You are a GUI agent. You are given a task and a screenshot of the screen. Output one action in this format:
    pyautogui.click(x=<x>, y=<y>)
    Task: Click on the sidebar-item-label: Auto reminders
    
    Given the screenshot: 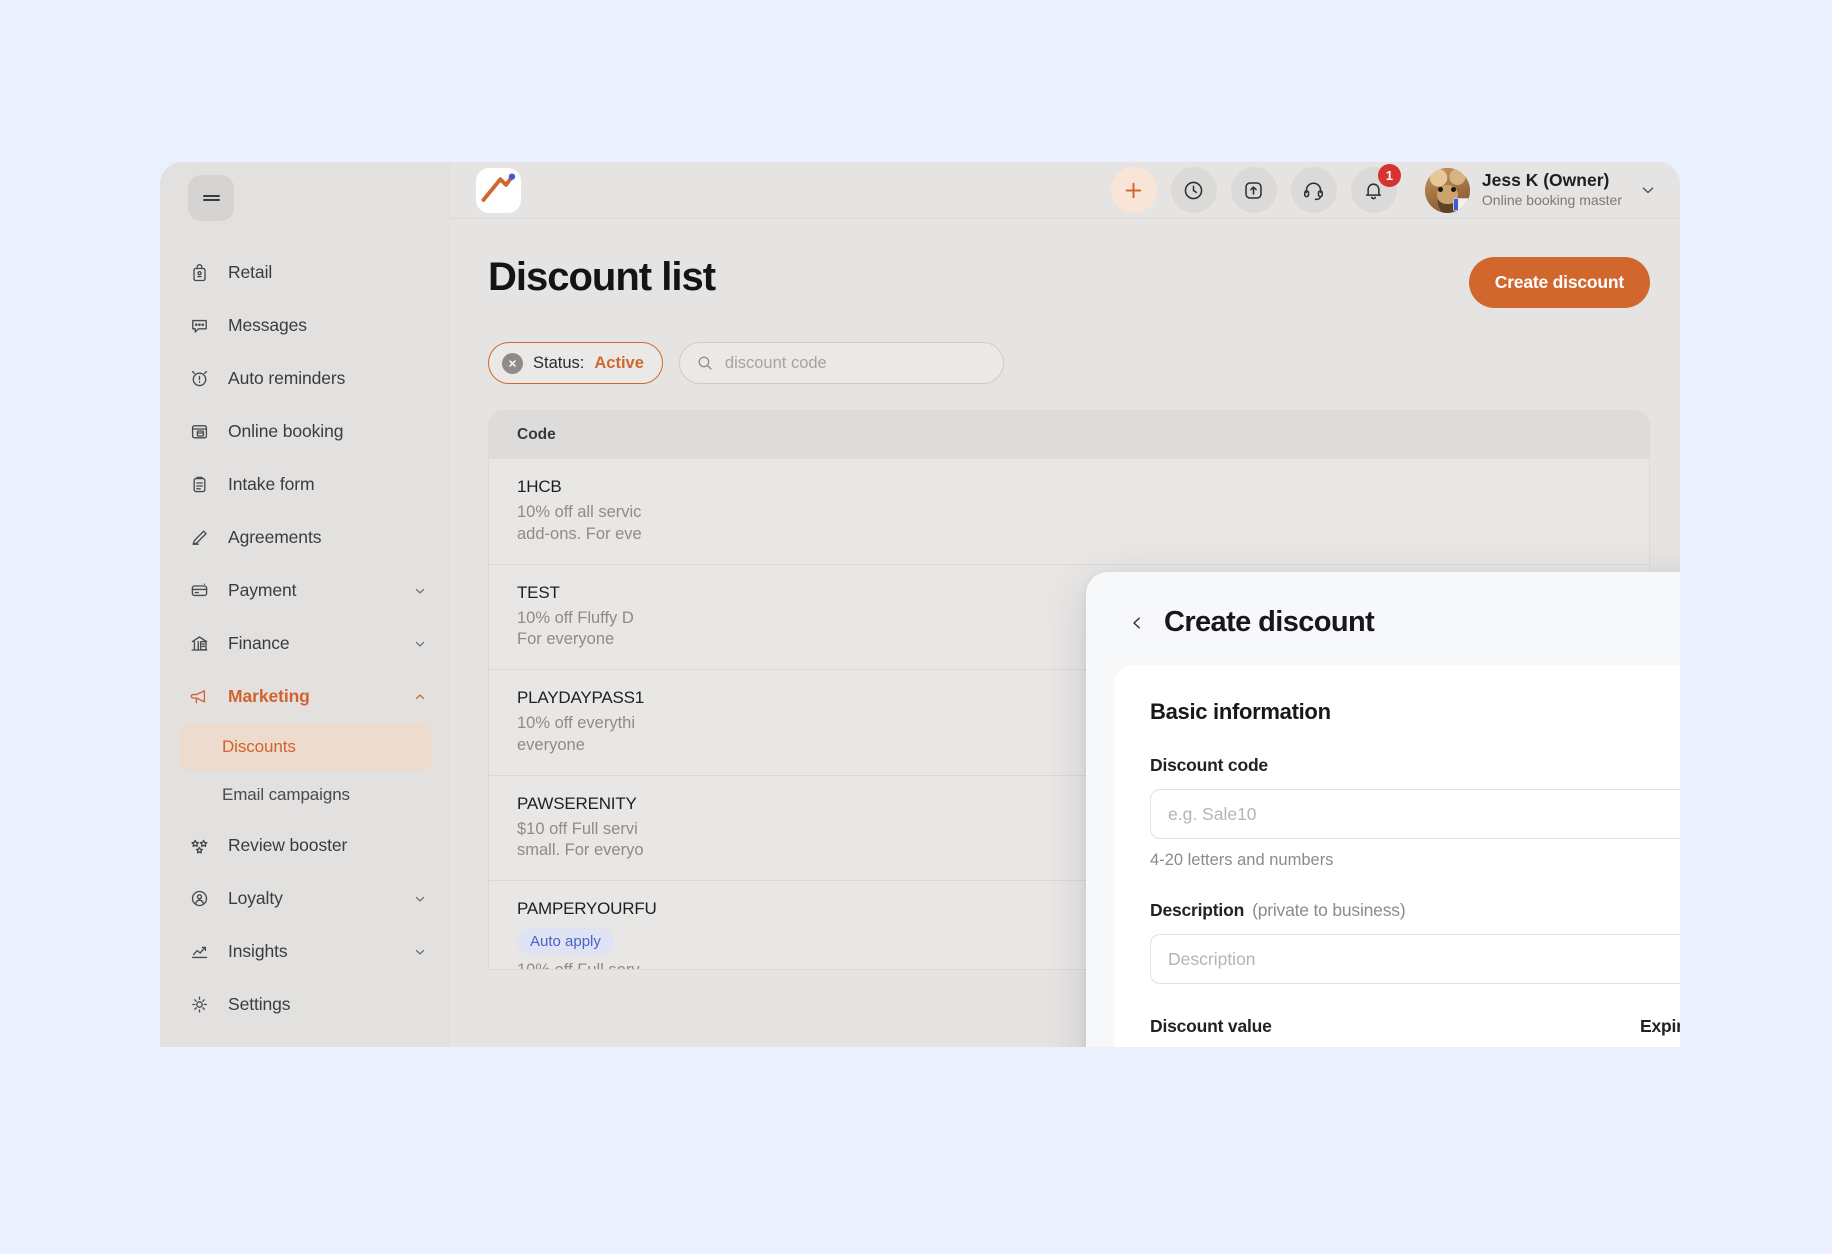 What is the action you would take?
    pyautogui.click(x=287, y=378)
    